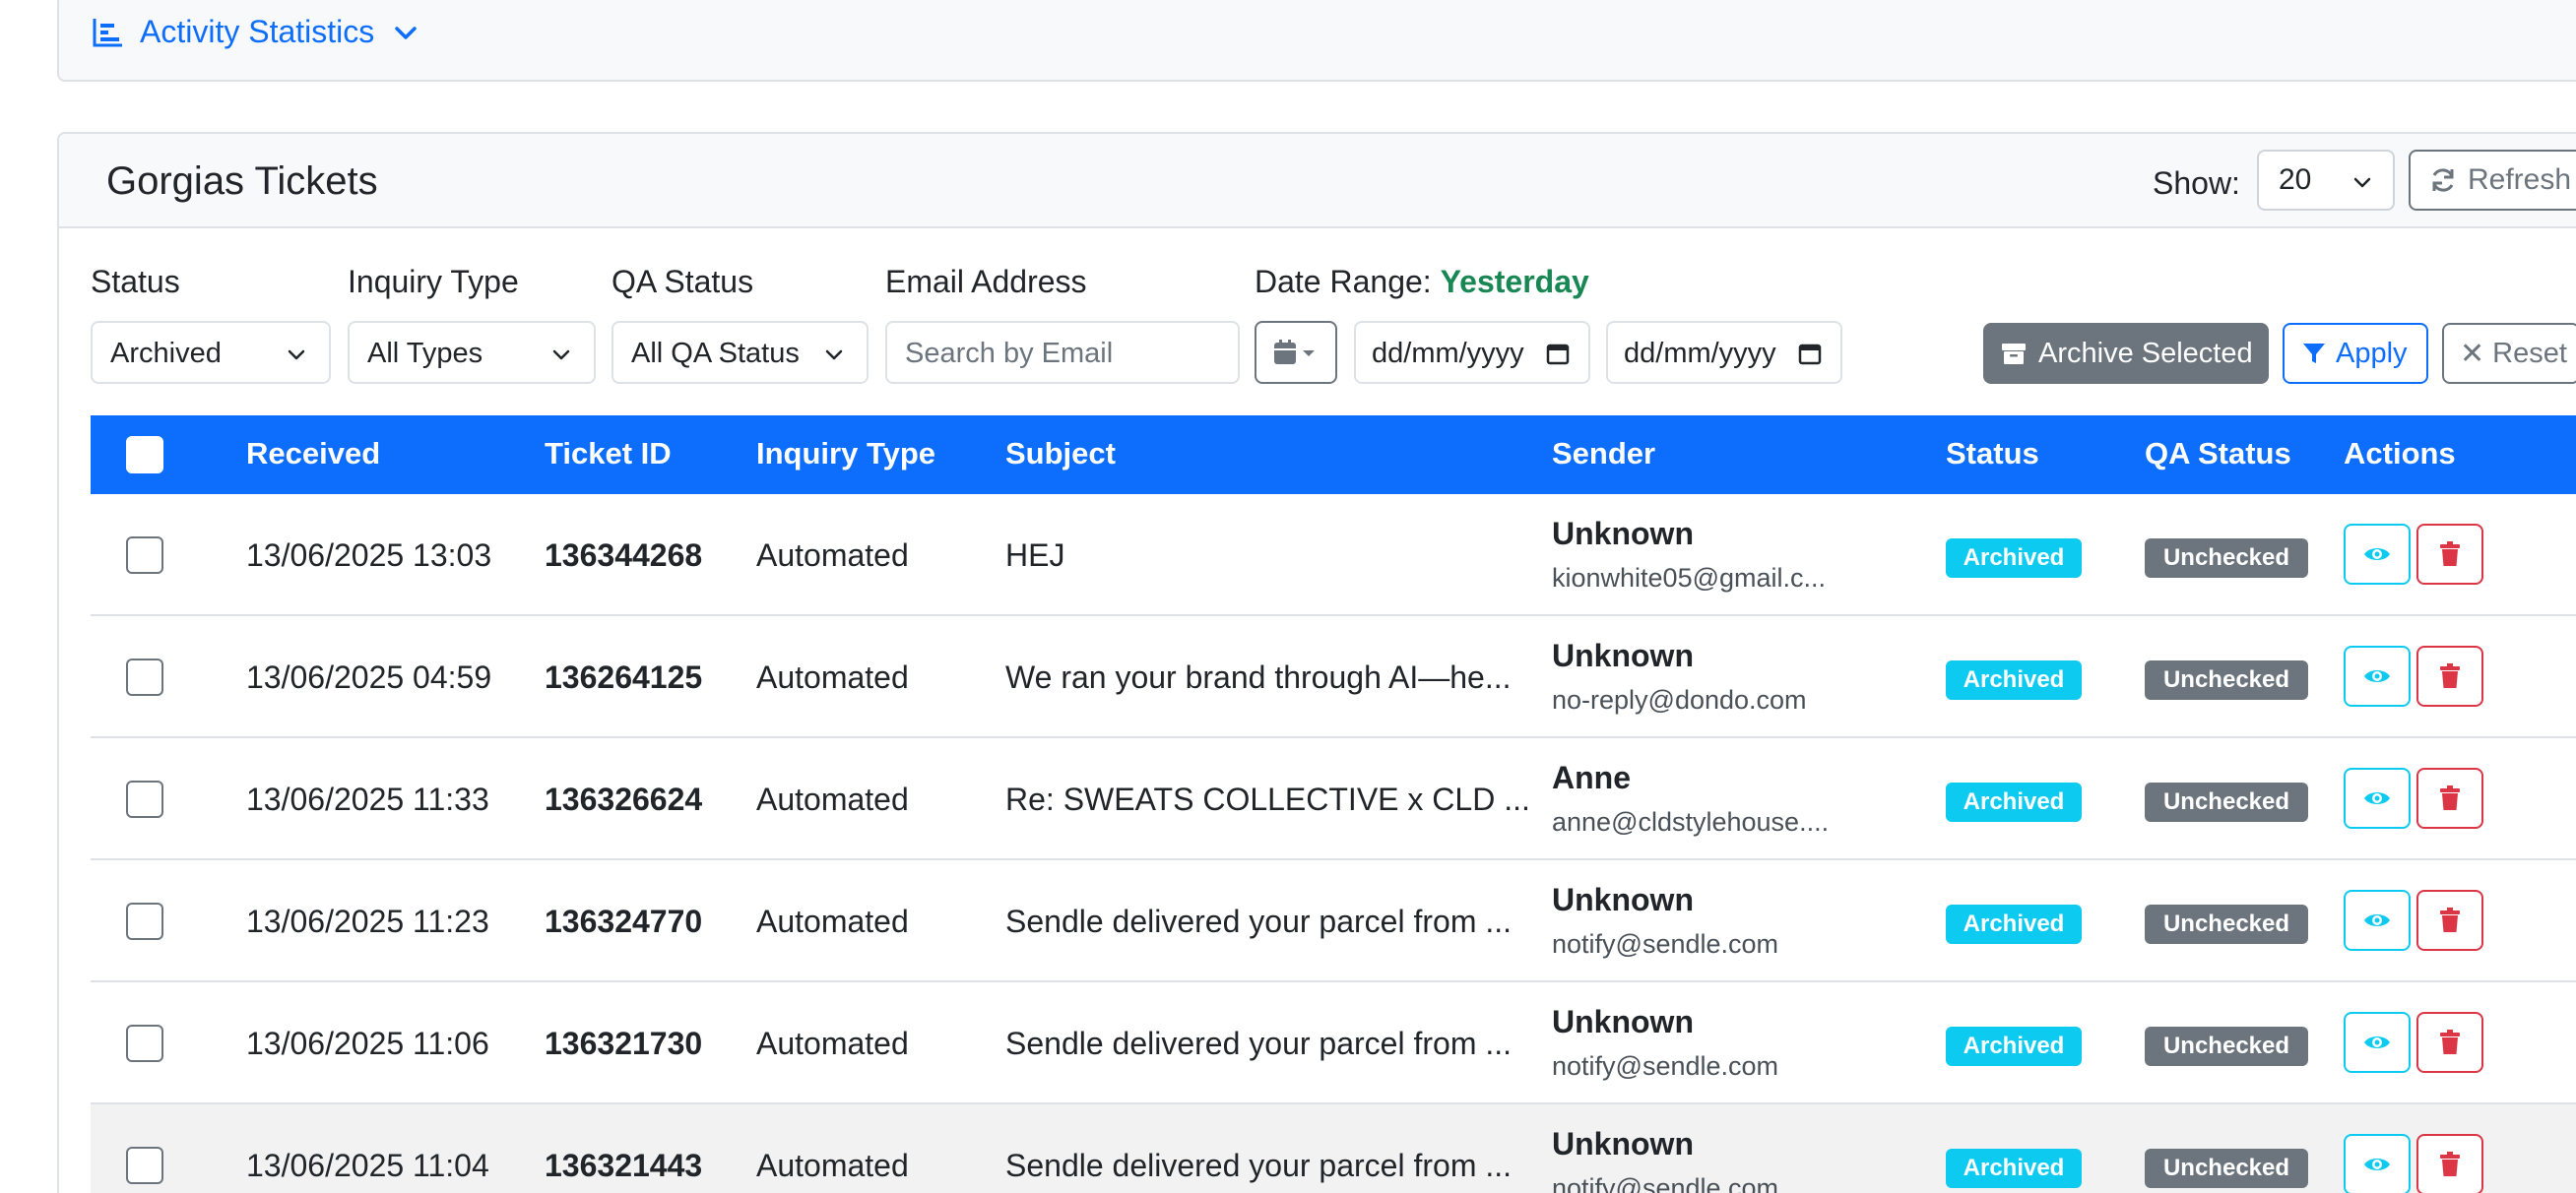  I want to click on page-size-select: 20, so click(2326, 180).